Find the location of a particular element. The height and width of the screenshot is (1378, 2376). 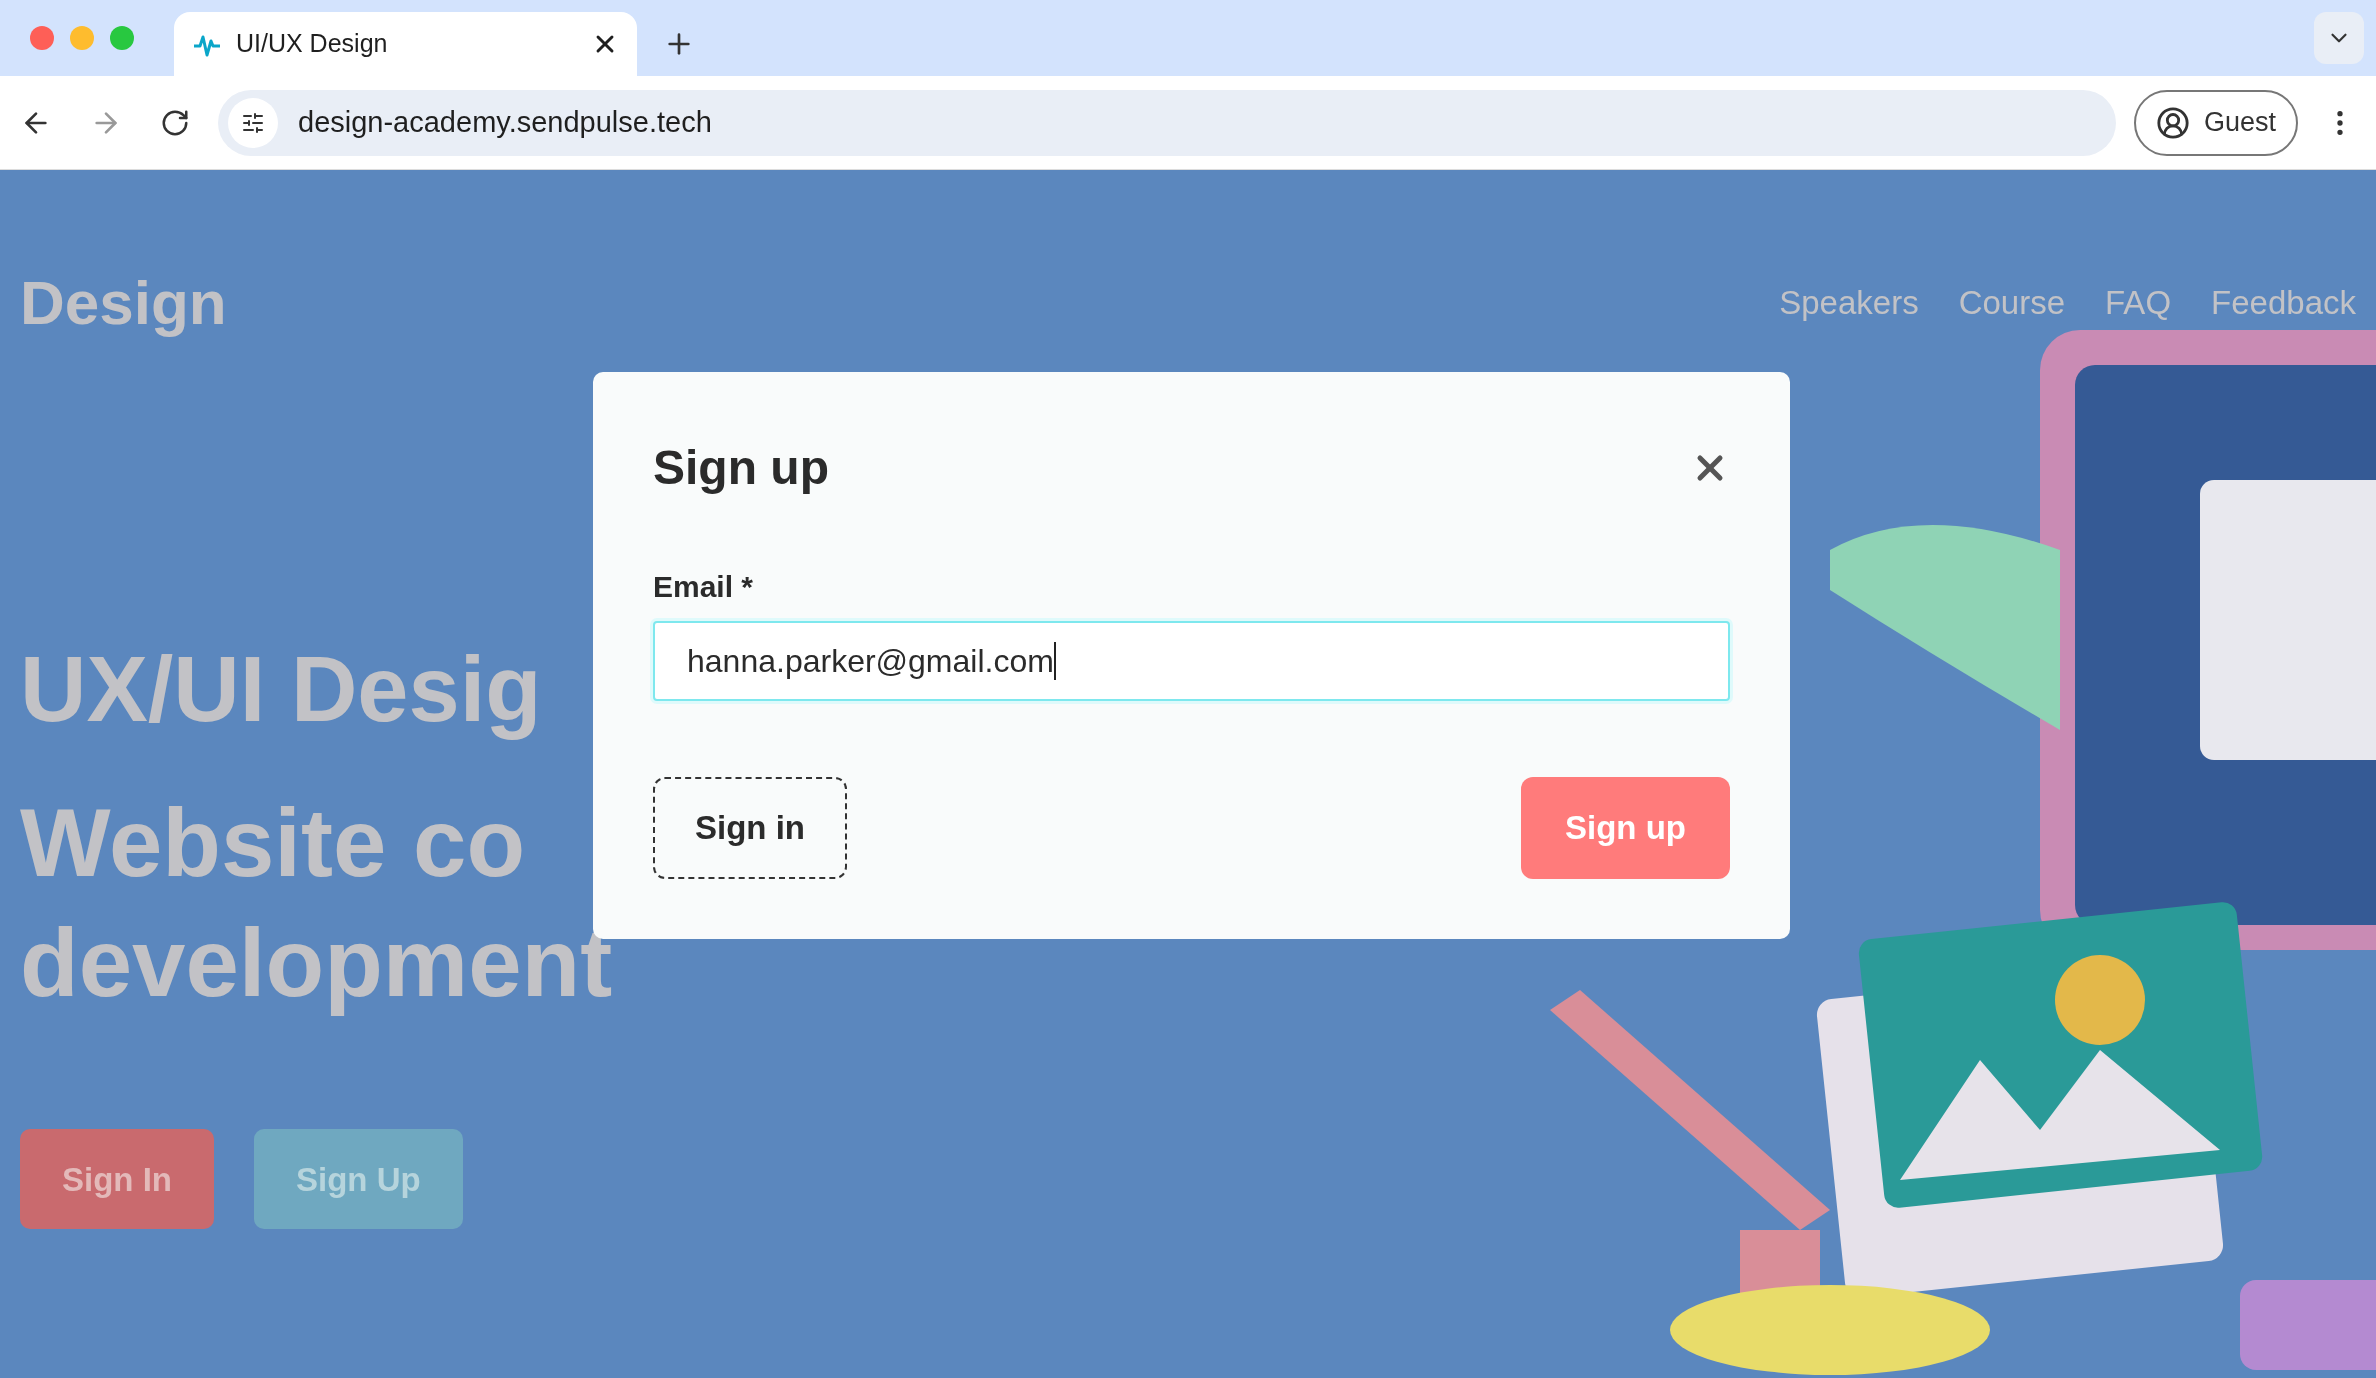

hero-heading: development is located at coordinates (316, 962).